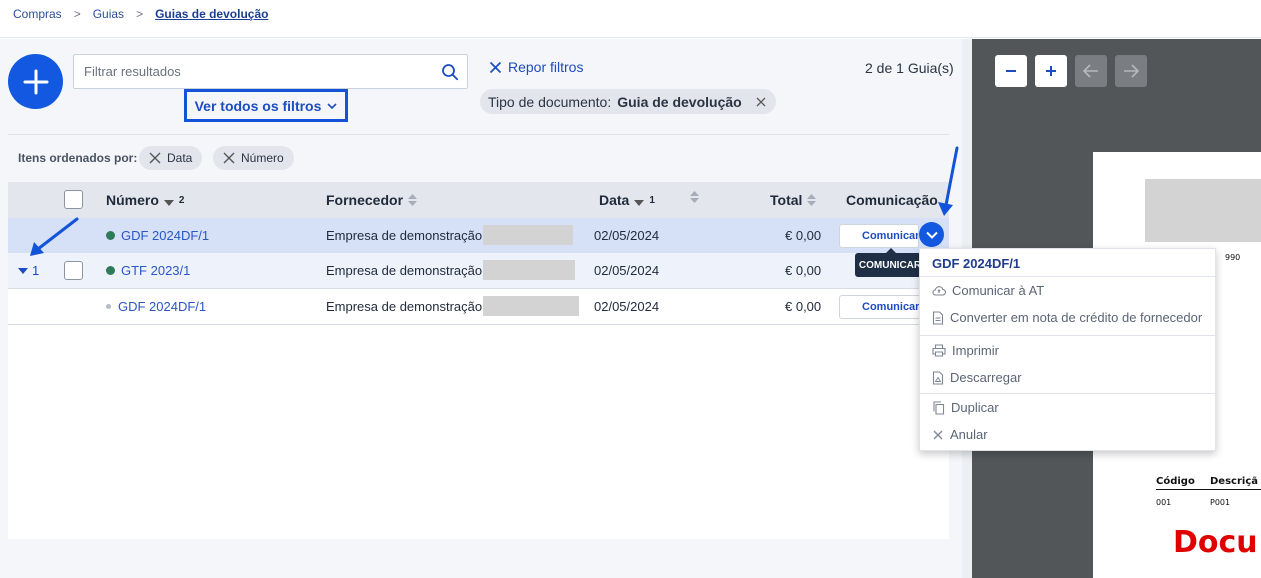 This screenshot has height=578, width=1261. I want to click on menu-title: GDF 2024DF/1, so click(976, 263).